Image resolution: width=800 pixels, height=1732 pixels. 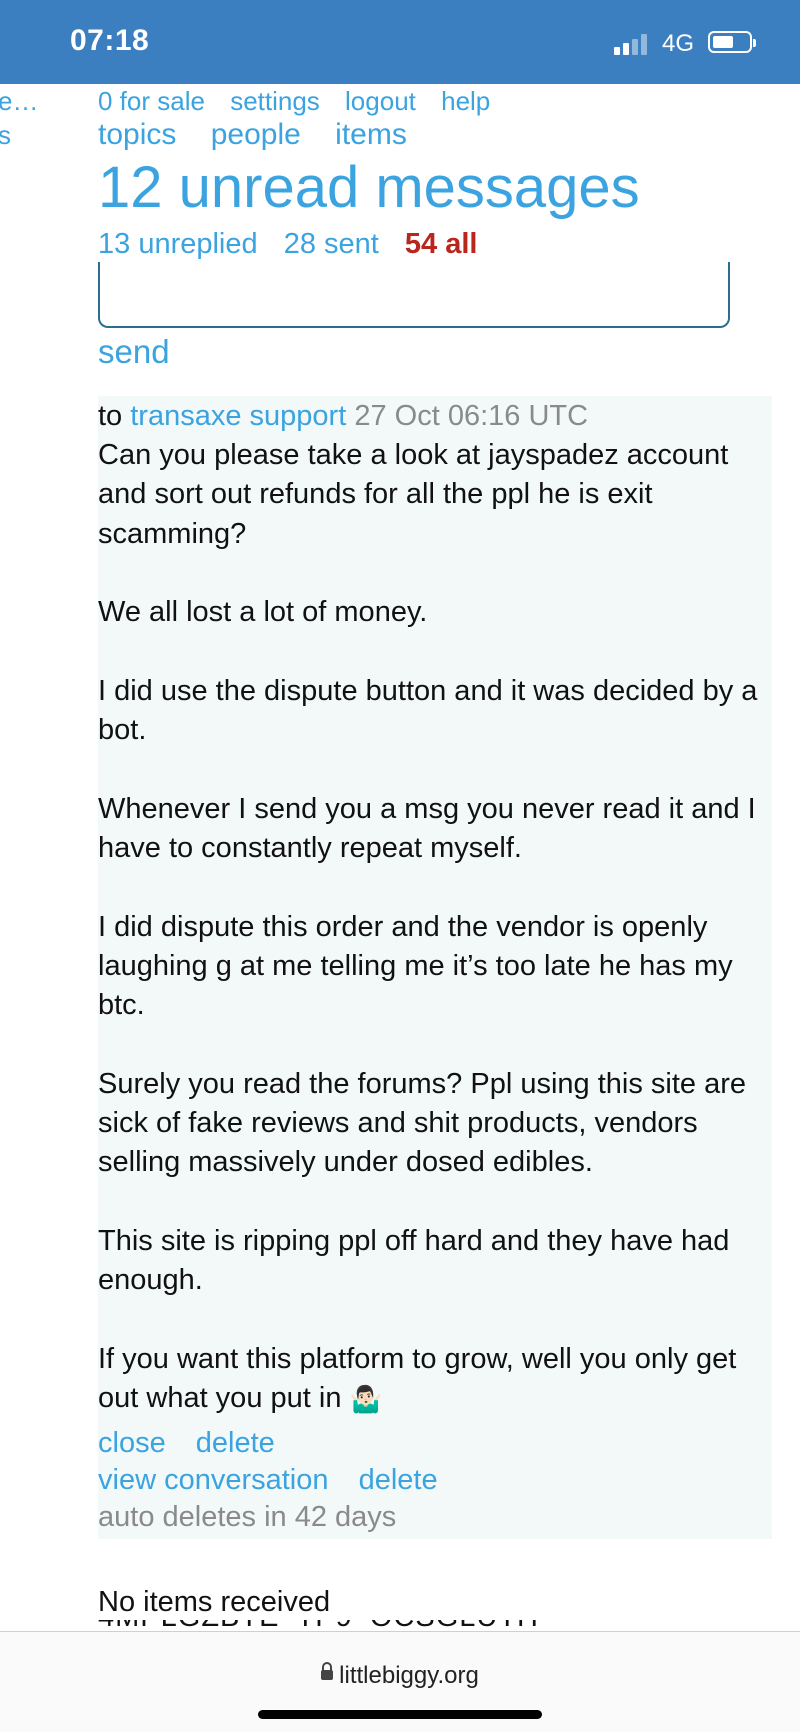 What do you see at coordinates (110, 416) in the screenshot?
I see `to-prefix: to` at bounding box center [110, 416].